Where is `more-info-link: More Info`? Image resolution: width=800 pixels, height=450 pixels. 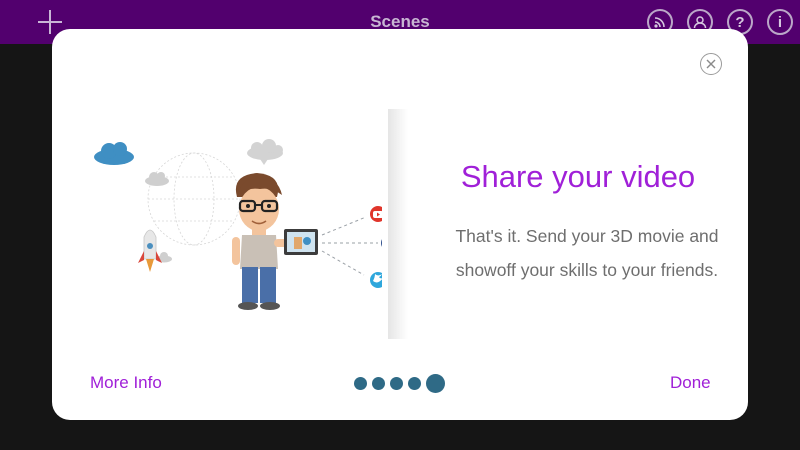 more-info-link: More Info is located at coordinates (126, 383).